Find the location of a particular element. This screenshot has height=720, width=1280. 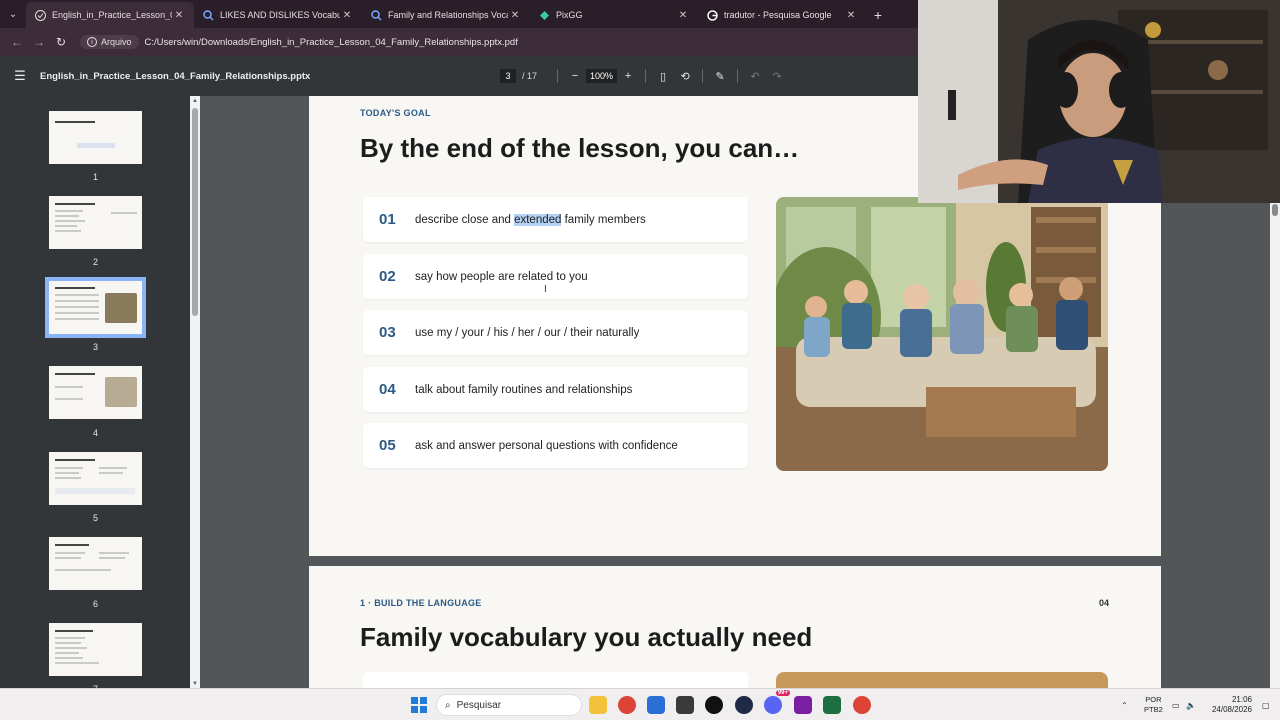

goal-item: 02 say how people are related to you is located at coordinates (555, 276).